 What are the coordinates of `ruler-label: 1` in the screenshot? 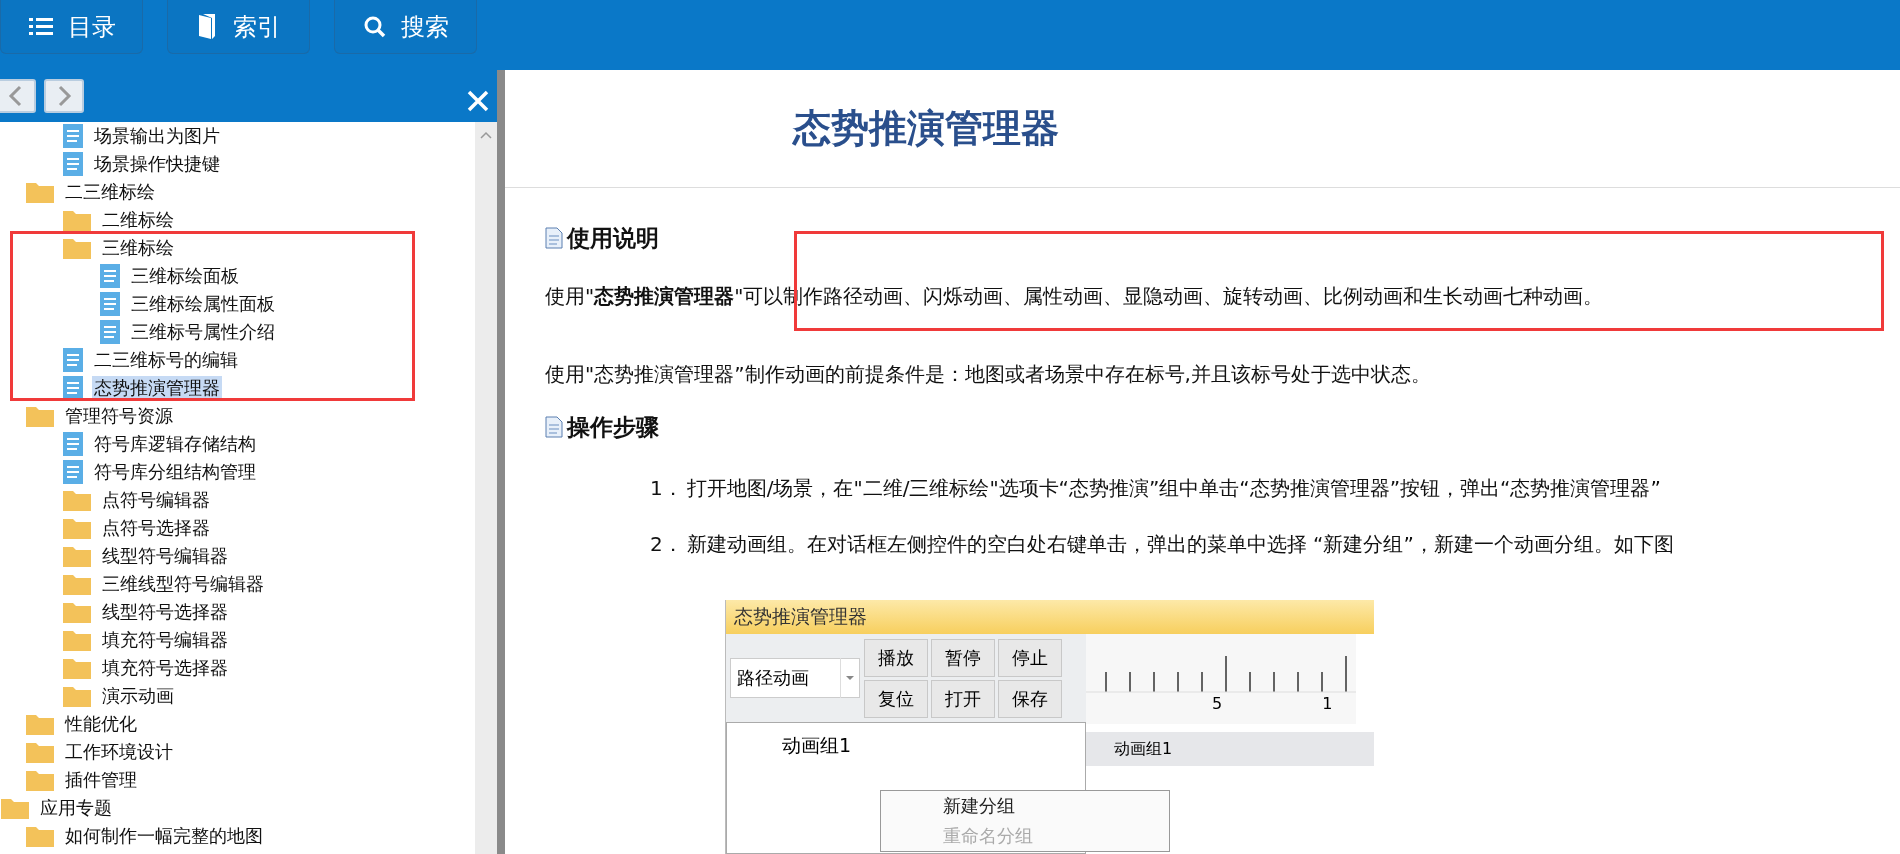 It's located at (1327, 704).